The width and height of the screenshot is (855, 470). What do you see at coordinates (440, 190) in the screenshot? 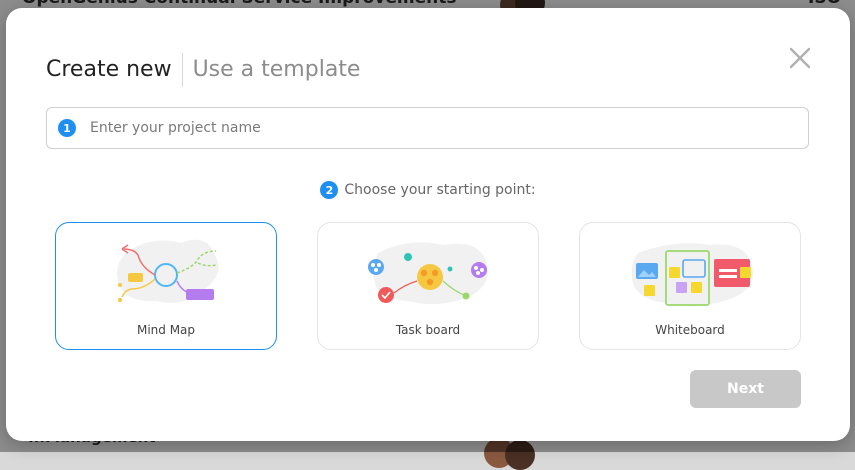
I see `starting-point-label: Choose your starting point:` at bounding box center [440, 190].